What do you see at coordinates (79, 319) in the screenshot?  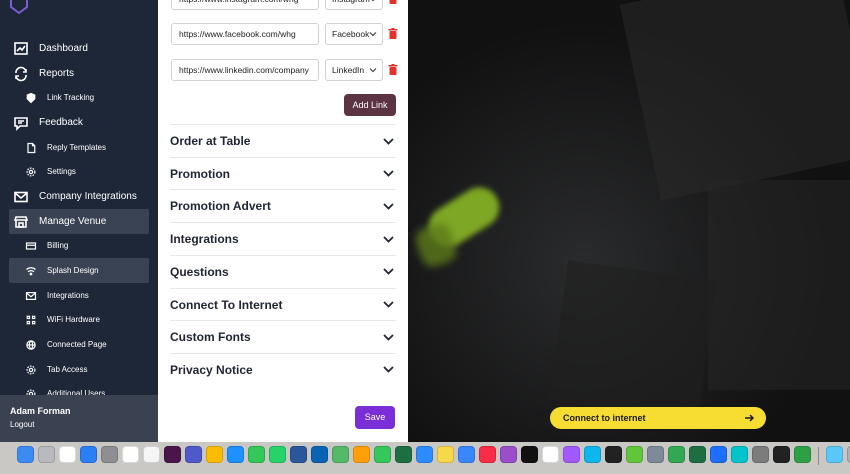 I see `sidebar-item-wifi-hardware: WiFi Hardware` at bounding box center [79, 319].